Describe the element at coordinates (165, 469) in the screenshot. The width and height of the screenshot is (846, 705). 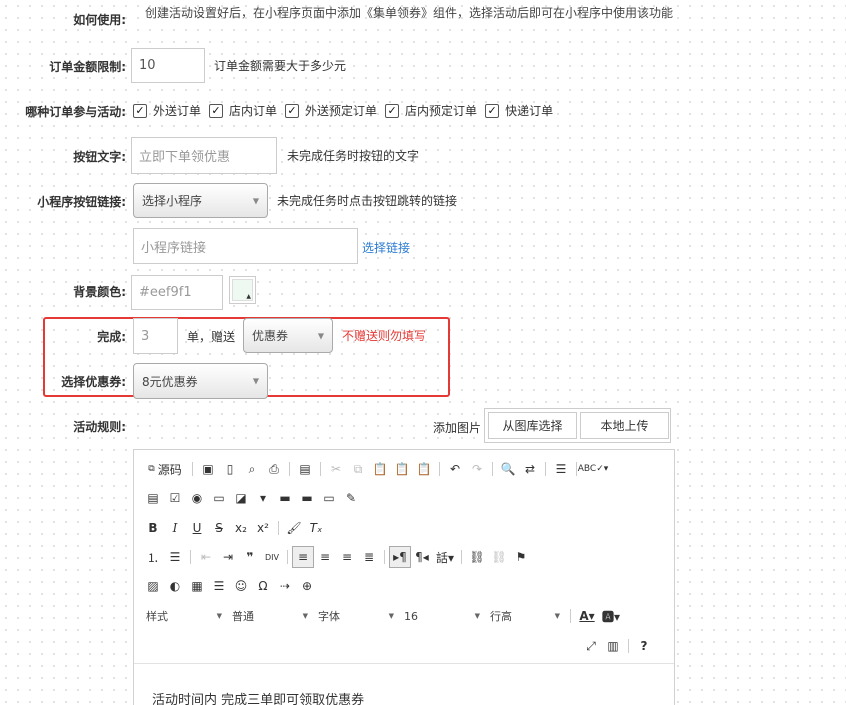
I see `source-button: ⧉ 源码` at that location.